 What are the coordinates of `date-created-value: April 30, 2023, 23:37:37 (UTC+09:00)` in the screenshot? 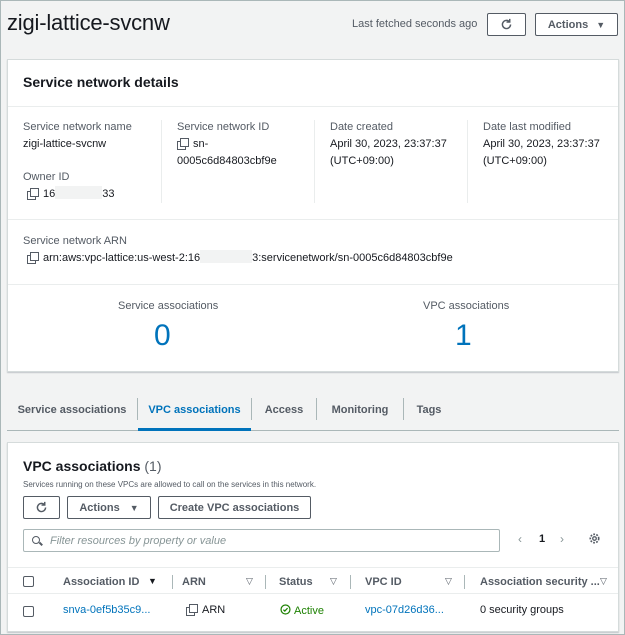 It's located at (388, 152).